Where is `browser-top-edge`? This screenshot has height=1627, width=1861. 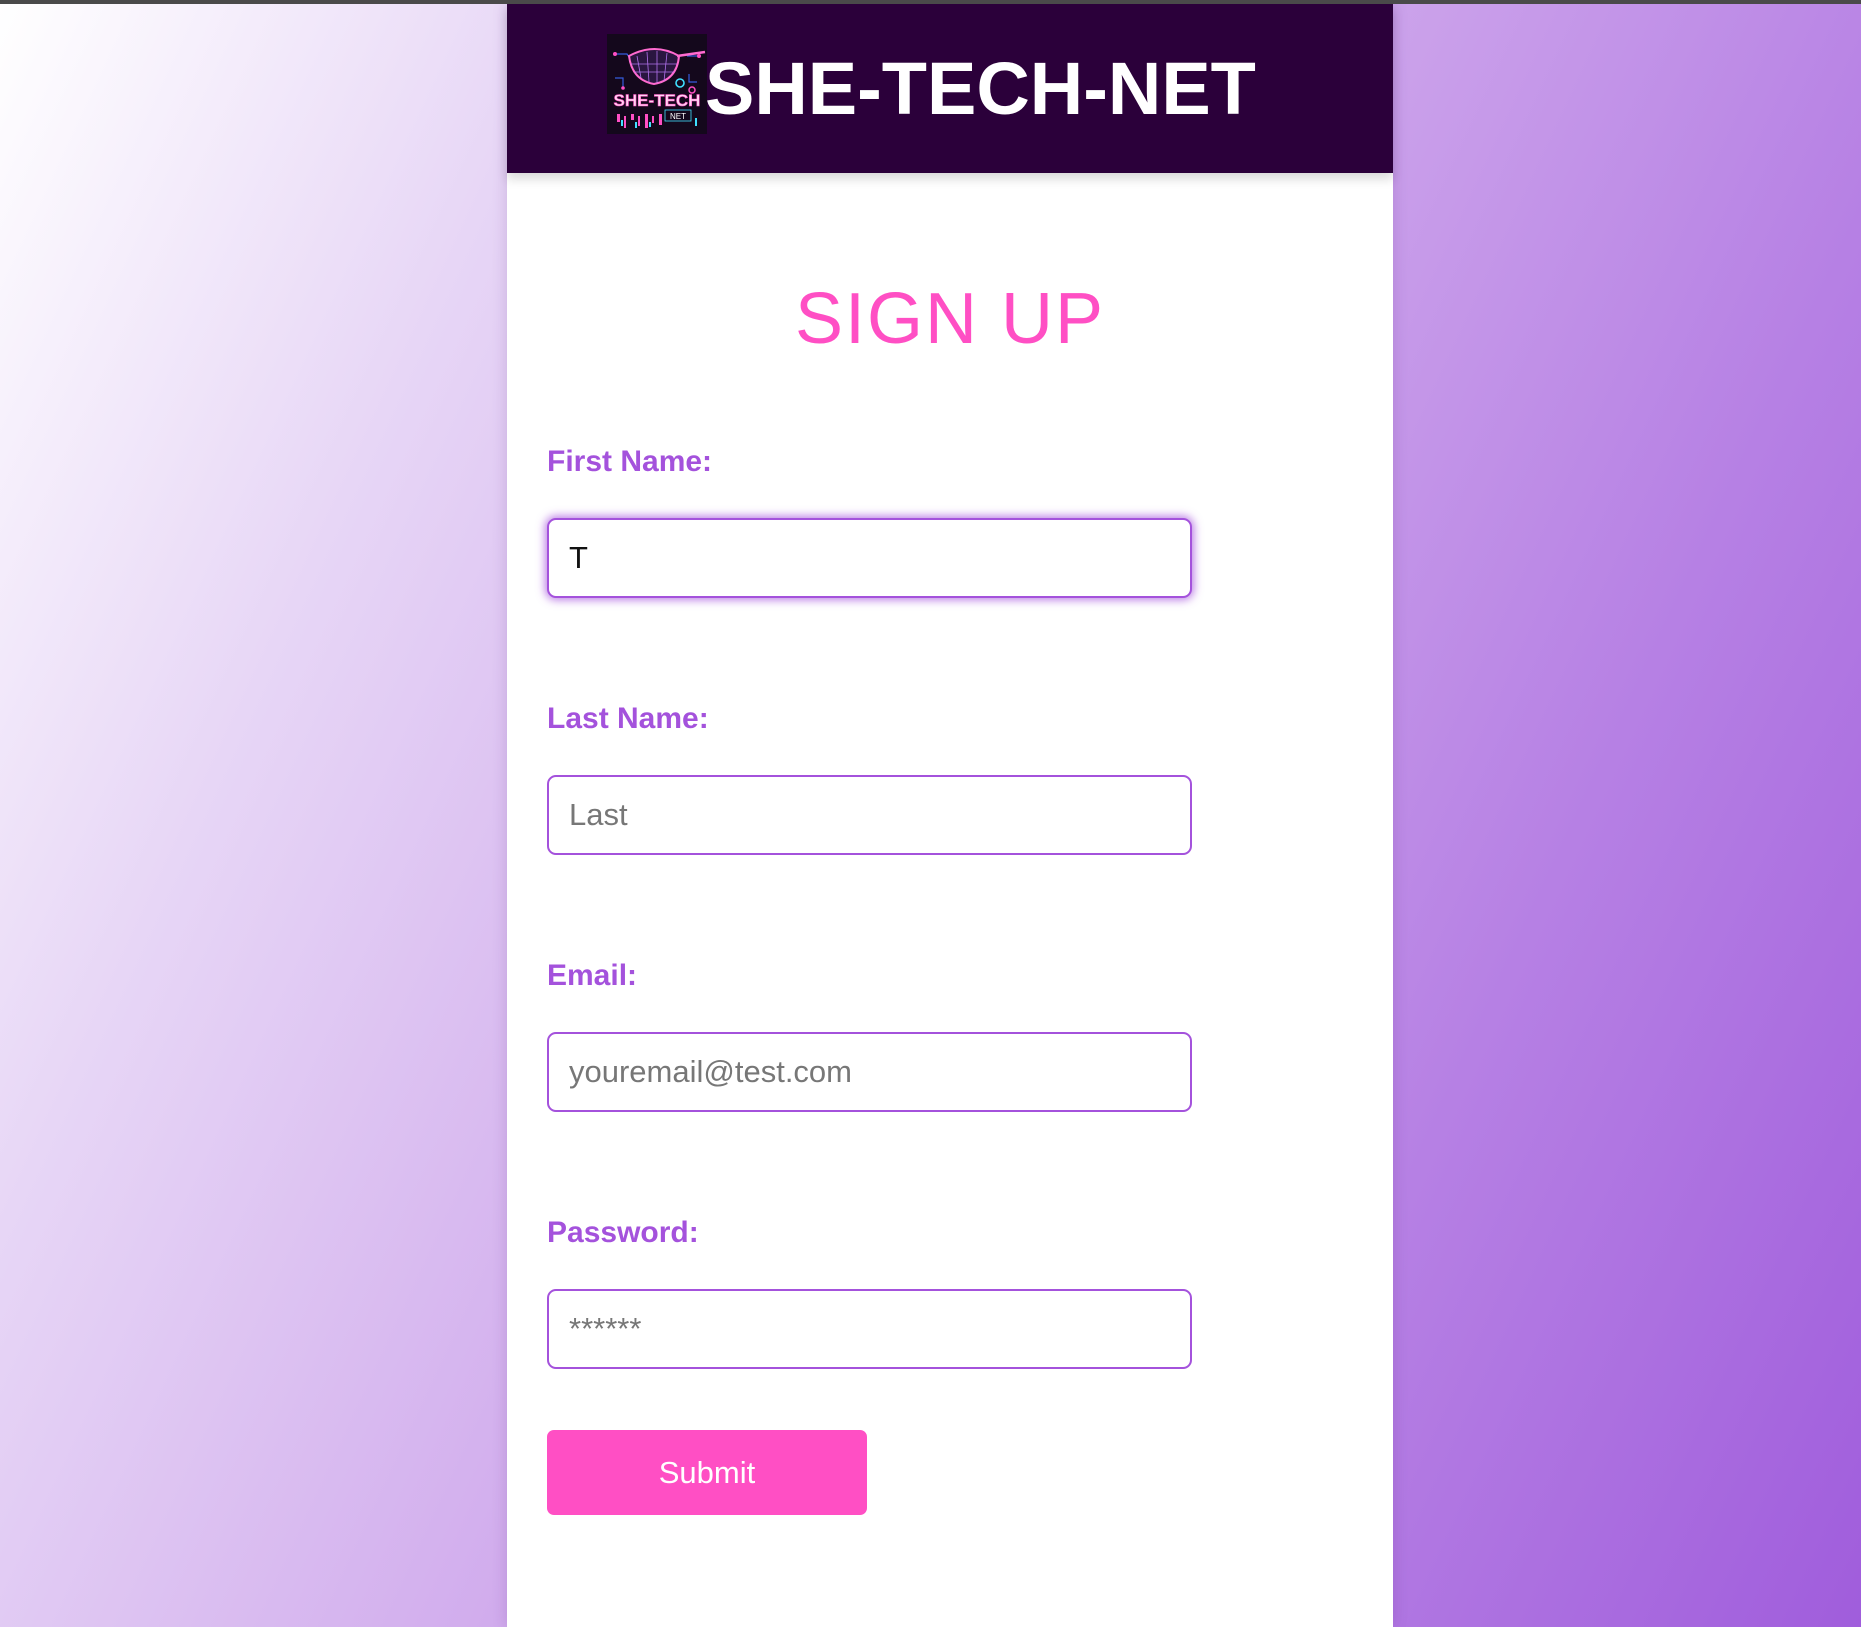 browser-top-edge is located at coordinates (930, 2).